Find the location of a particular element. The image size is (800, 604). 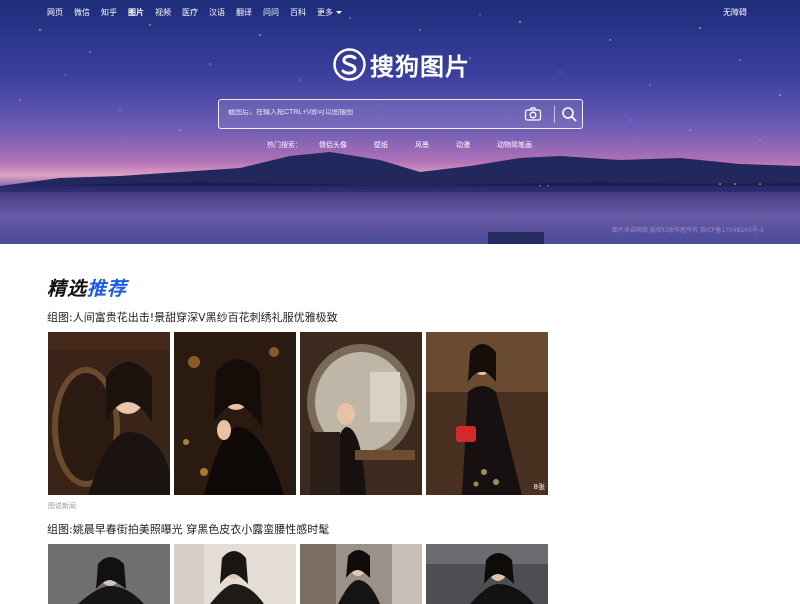

nav-hanyu: 汉语 is located at coordinates (217, 14).